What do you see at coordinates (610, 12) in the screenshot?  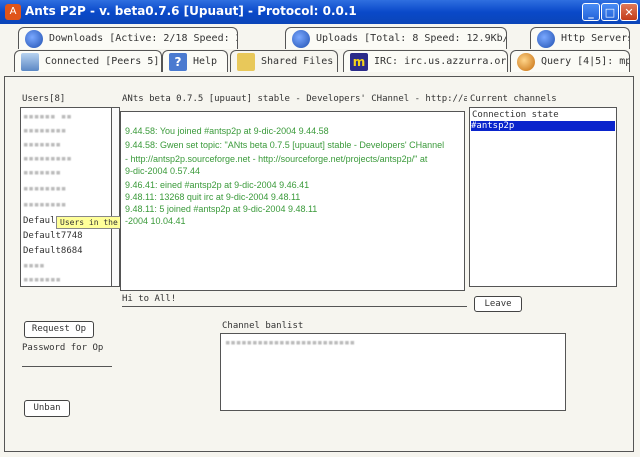 I see `maximize-button: □` at bounding box center [610, 12].